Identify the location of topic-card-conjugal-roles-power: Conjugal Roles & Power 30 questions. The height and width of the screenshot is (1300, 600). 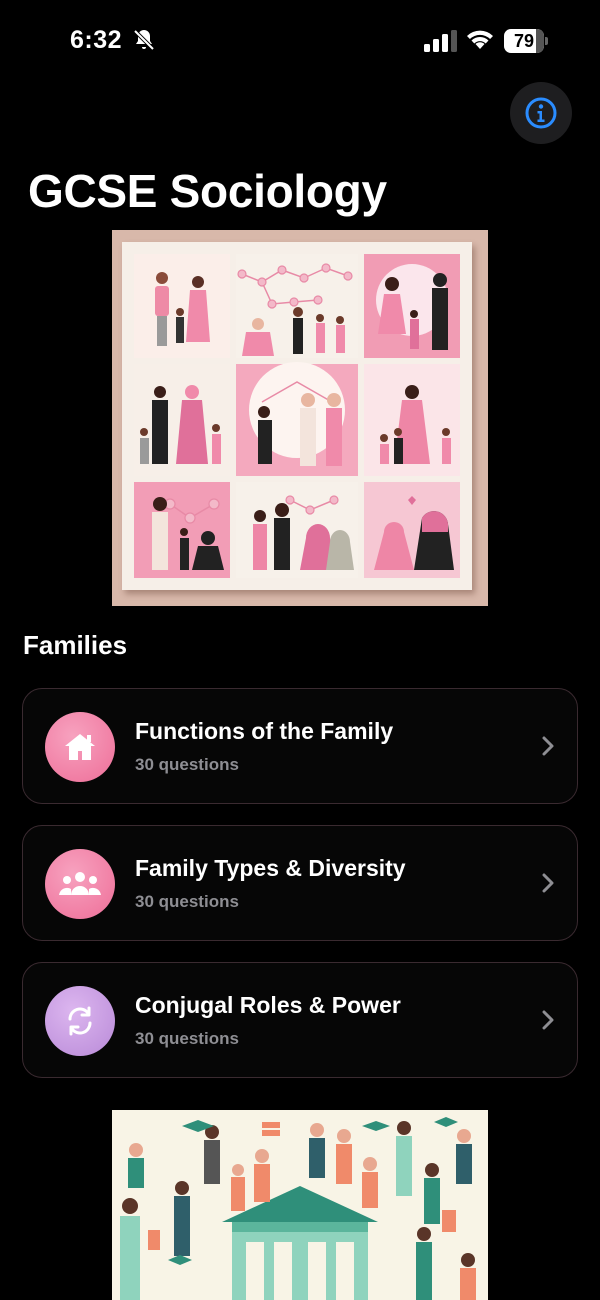
(300, 1020).